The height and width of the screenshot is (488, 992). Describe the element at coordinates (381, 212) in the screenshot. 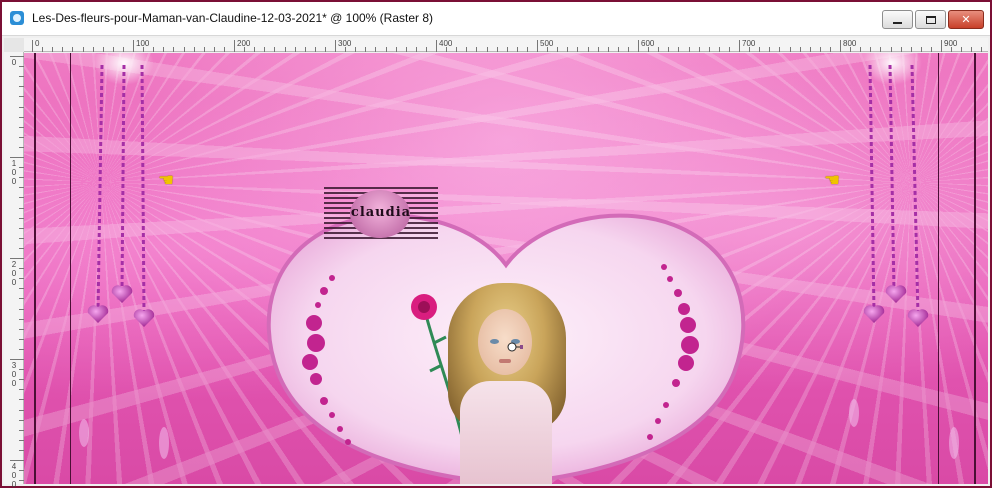

I see `watermark-text: claudia` at that location.